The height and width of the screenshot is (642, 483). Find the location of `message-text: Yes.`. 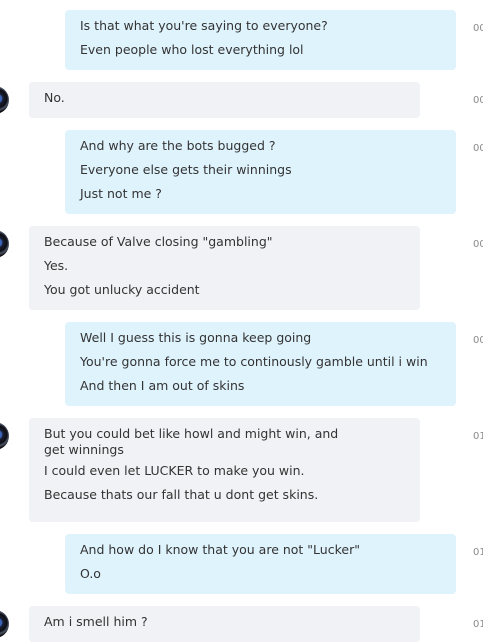

message-text: Yes. is located at coordinates (56, 265).